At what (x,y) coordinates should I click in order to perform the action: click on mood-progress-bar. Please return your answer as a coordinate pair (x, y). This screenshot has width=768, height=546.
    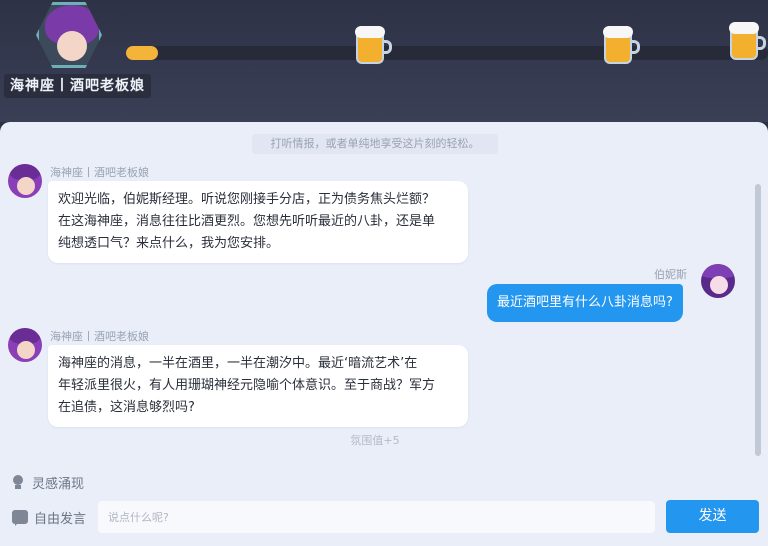
    Looking at the image, I should click on (447, 53).